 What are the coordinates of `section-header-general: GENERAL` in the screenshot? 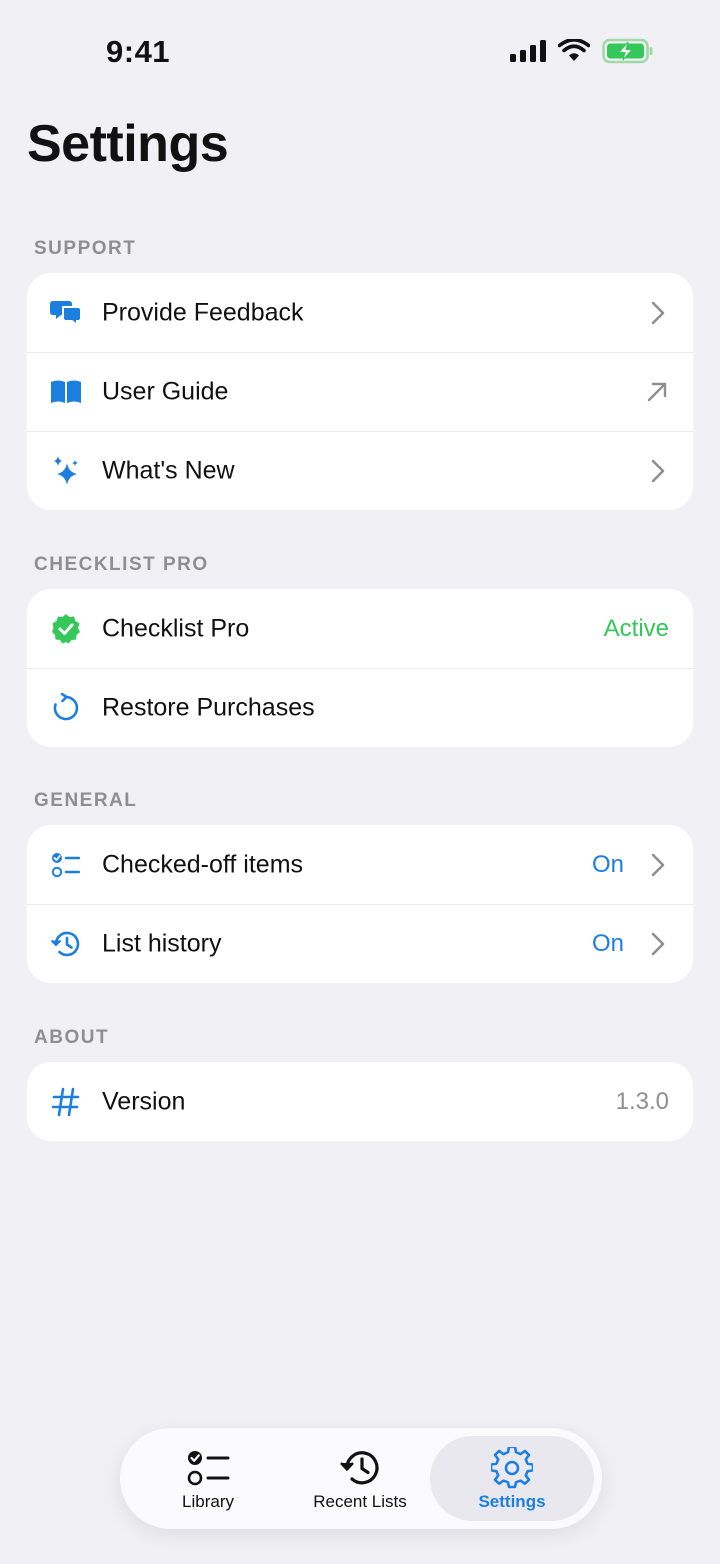 It's located at (86, 800).